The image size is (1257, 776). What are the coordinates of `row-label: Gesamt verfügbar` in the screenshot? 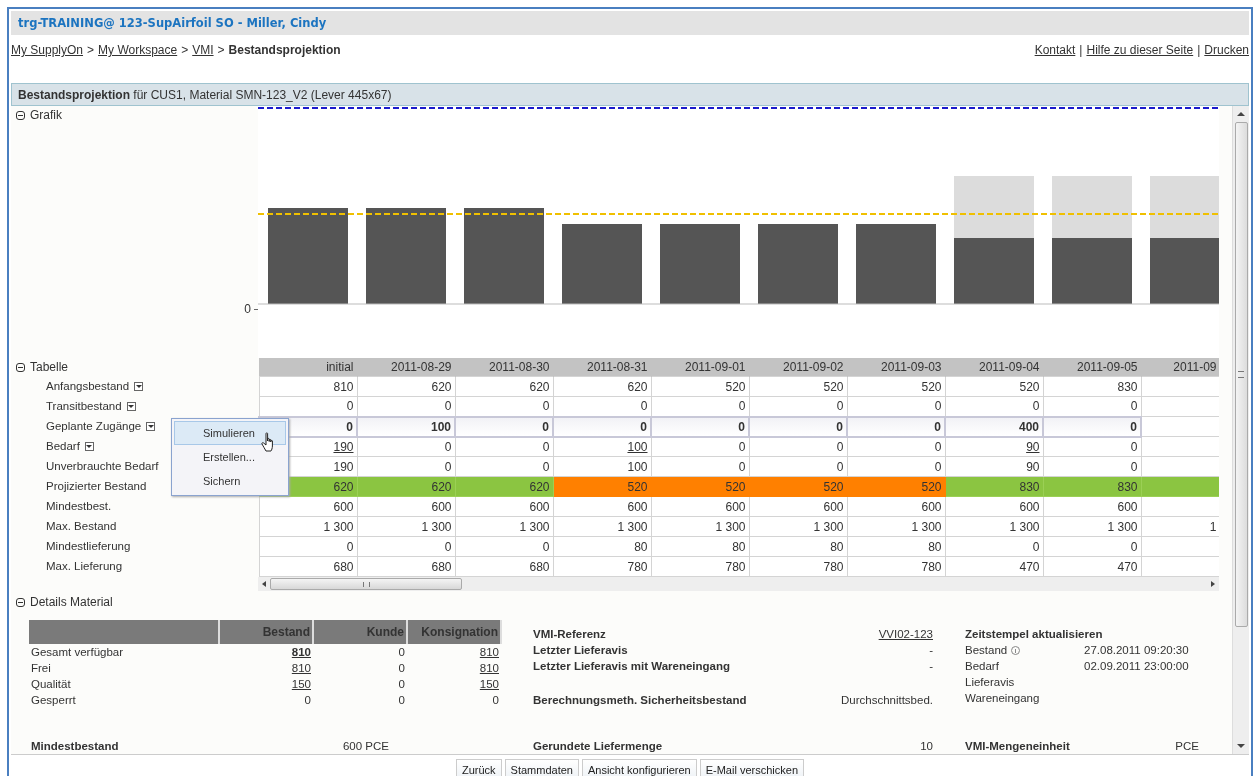 It's located at (124, 652).